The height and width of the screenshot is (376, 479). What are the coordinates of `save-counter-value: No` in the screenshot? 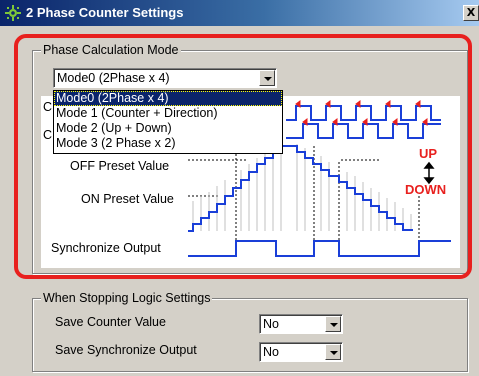 It's located at (271, 324).